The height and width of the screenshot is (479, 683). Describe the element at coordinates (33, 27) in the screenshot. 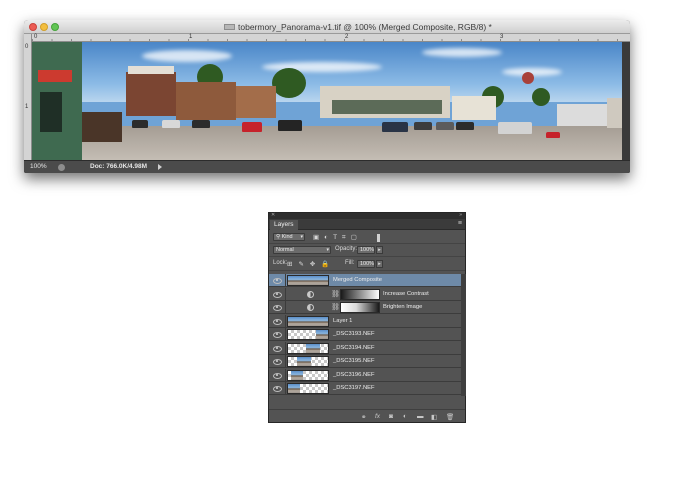

I see `close-button` at that location.